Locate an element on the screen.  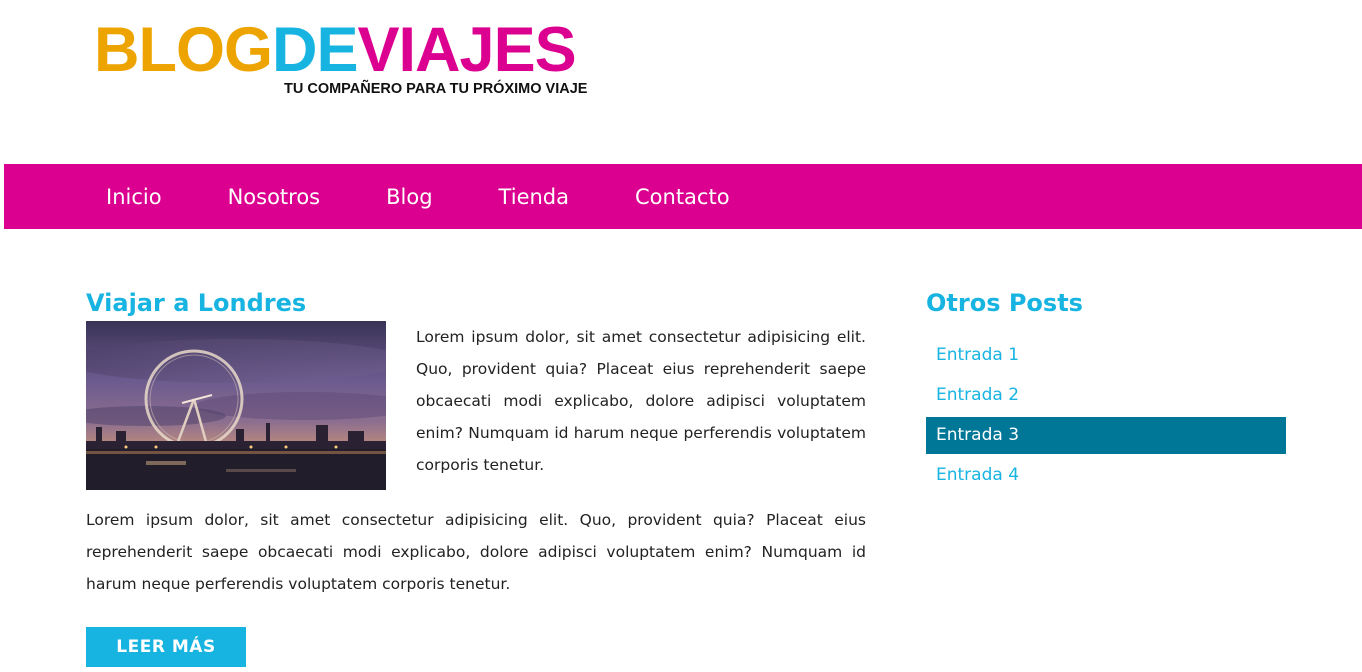
nav-item-nosotros: Nosotros is located at coordinates (274, 197).